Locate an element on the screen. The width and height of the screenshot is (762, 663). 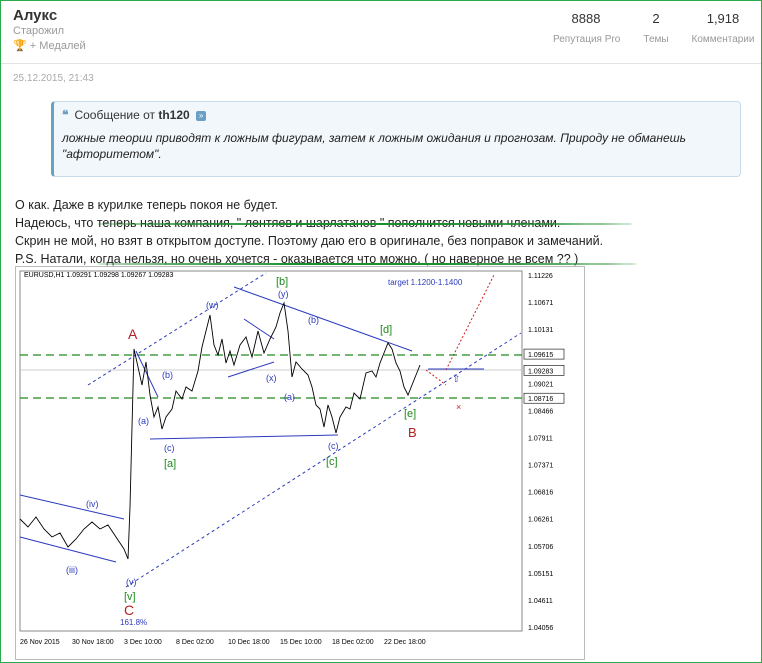
time-tick: 30 Nov 18:00 is located at coordinates (93, 642).